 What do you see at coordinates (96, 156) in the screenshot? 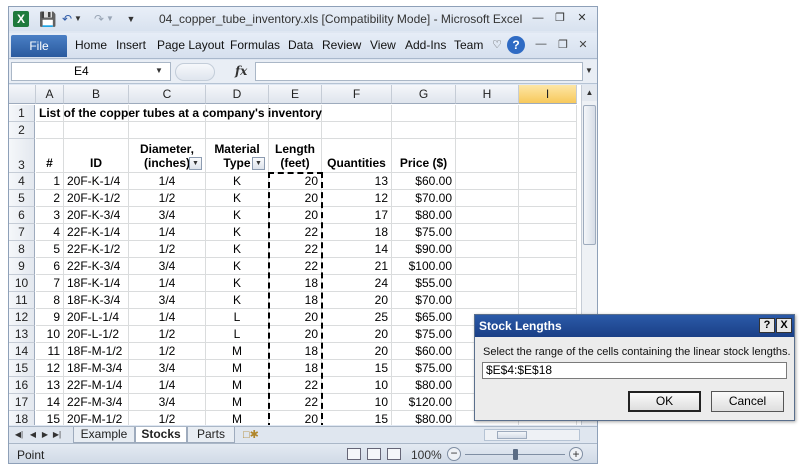
I see `header-id: ID` at bounding box center [96, 156].